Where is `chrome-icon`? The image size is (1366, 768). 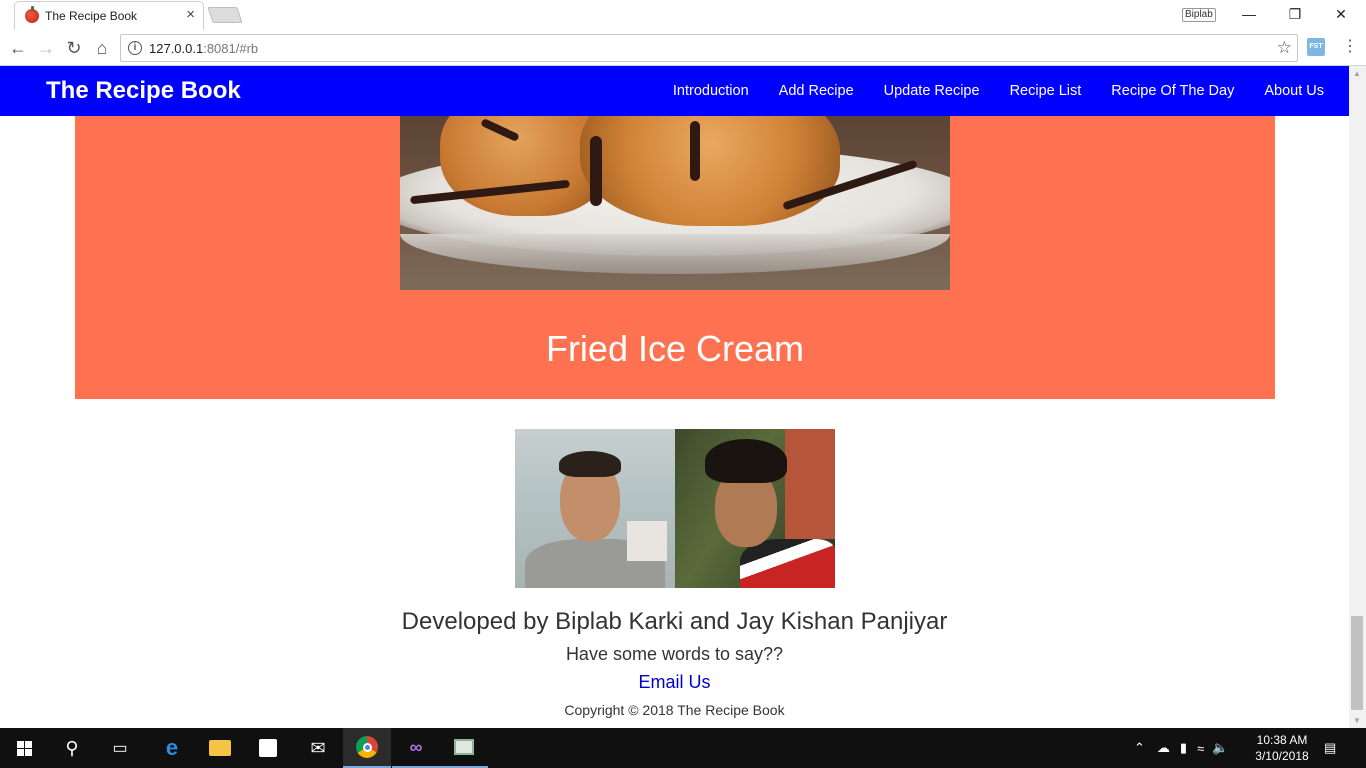 chrome-icon is located at coordinates (367, 748).